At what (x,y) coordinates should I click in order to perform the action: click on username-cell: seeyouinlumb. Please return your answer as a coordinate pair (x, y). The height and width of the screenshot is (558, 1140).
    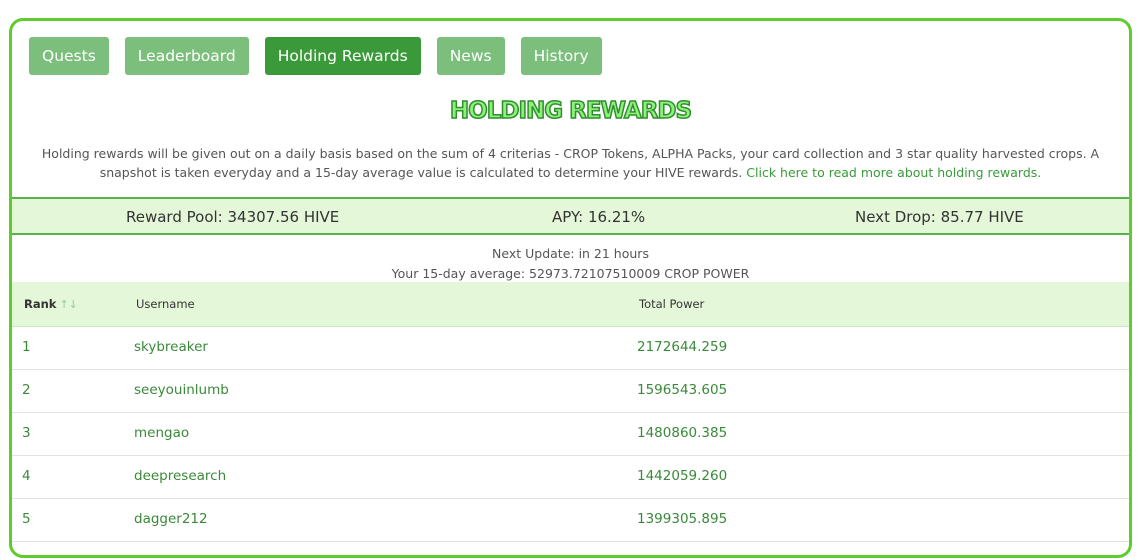
    Looking at the image, I should click on (181, 390).